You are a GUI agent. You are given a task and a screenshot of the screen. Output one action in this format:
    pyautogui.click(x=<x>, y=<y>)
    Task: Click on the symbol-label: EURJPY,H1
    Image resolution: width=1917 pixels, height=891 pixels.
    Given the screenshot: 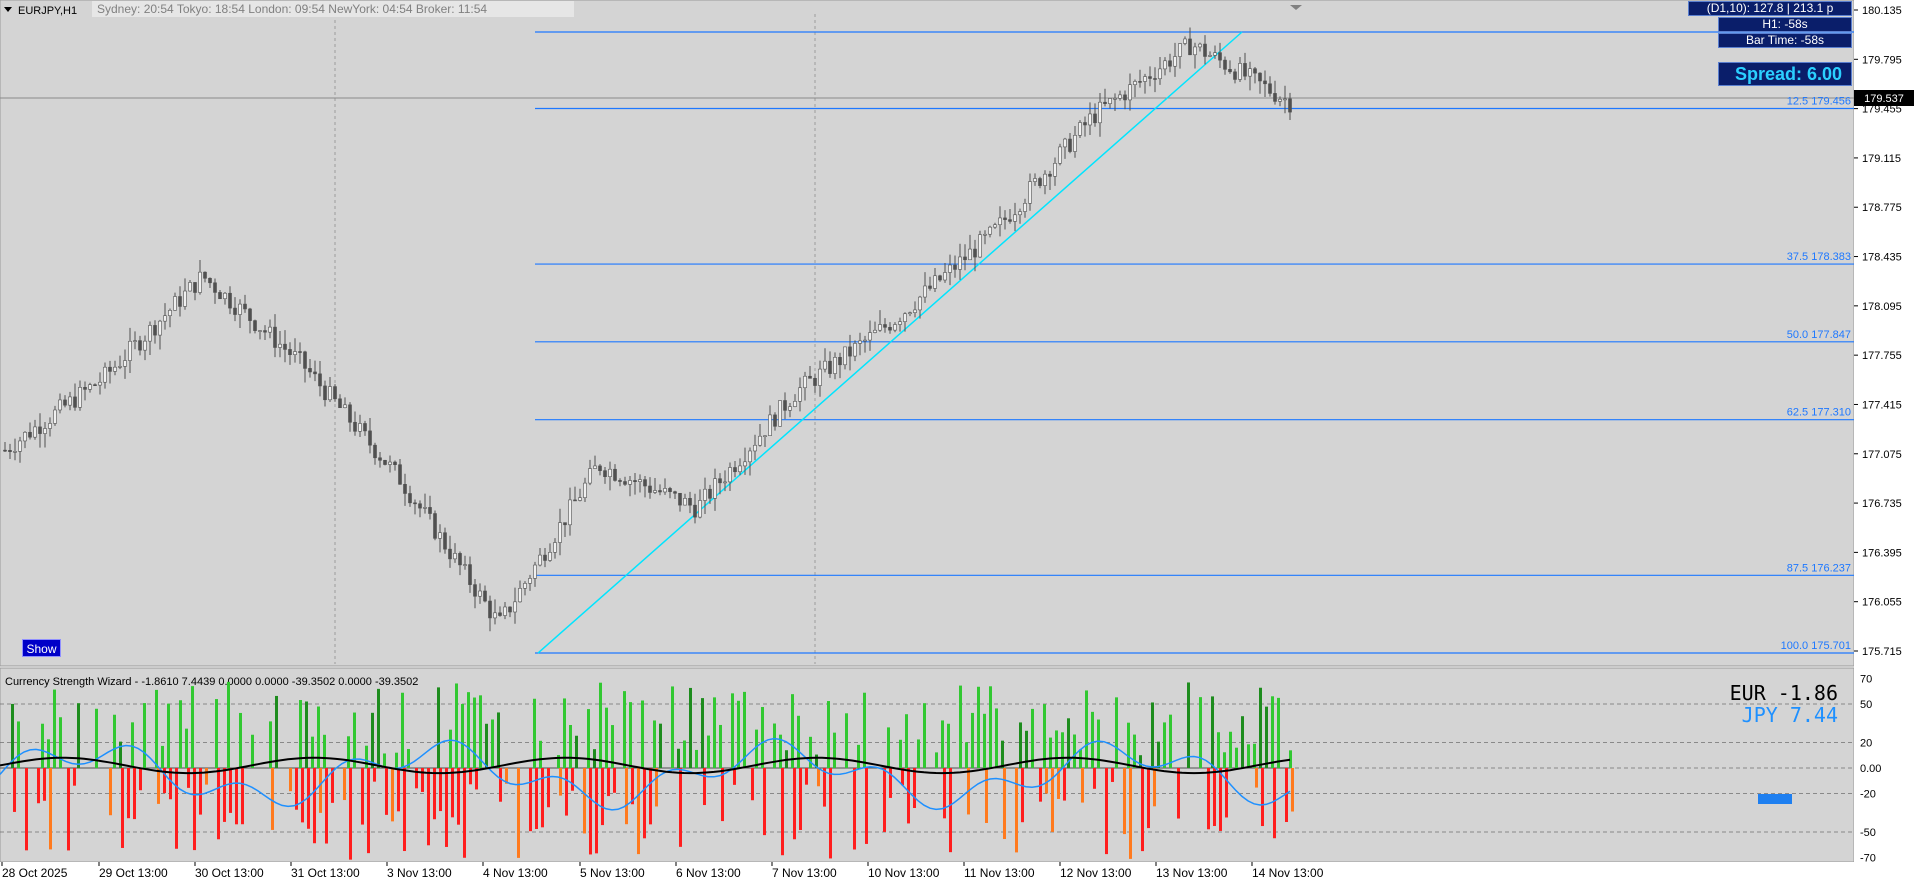 What is the action you would take?
    pyautogui.click(x=47, y=11)
    